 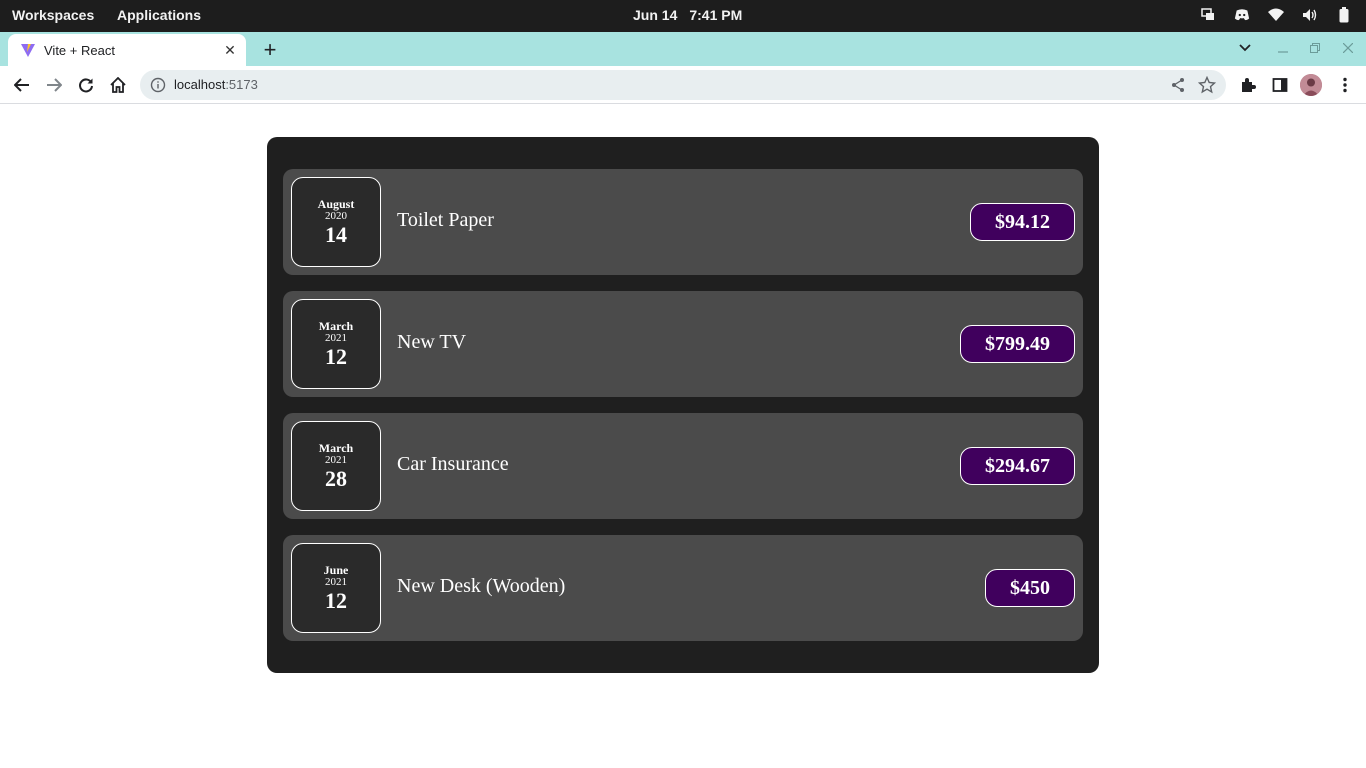 I want to click on expense-date: June 2021 12, so click(x=336, y=588).